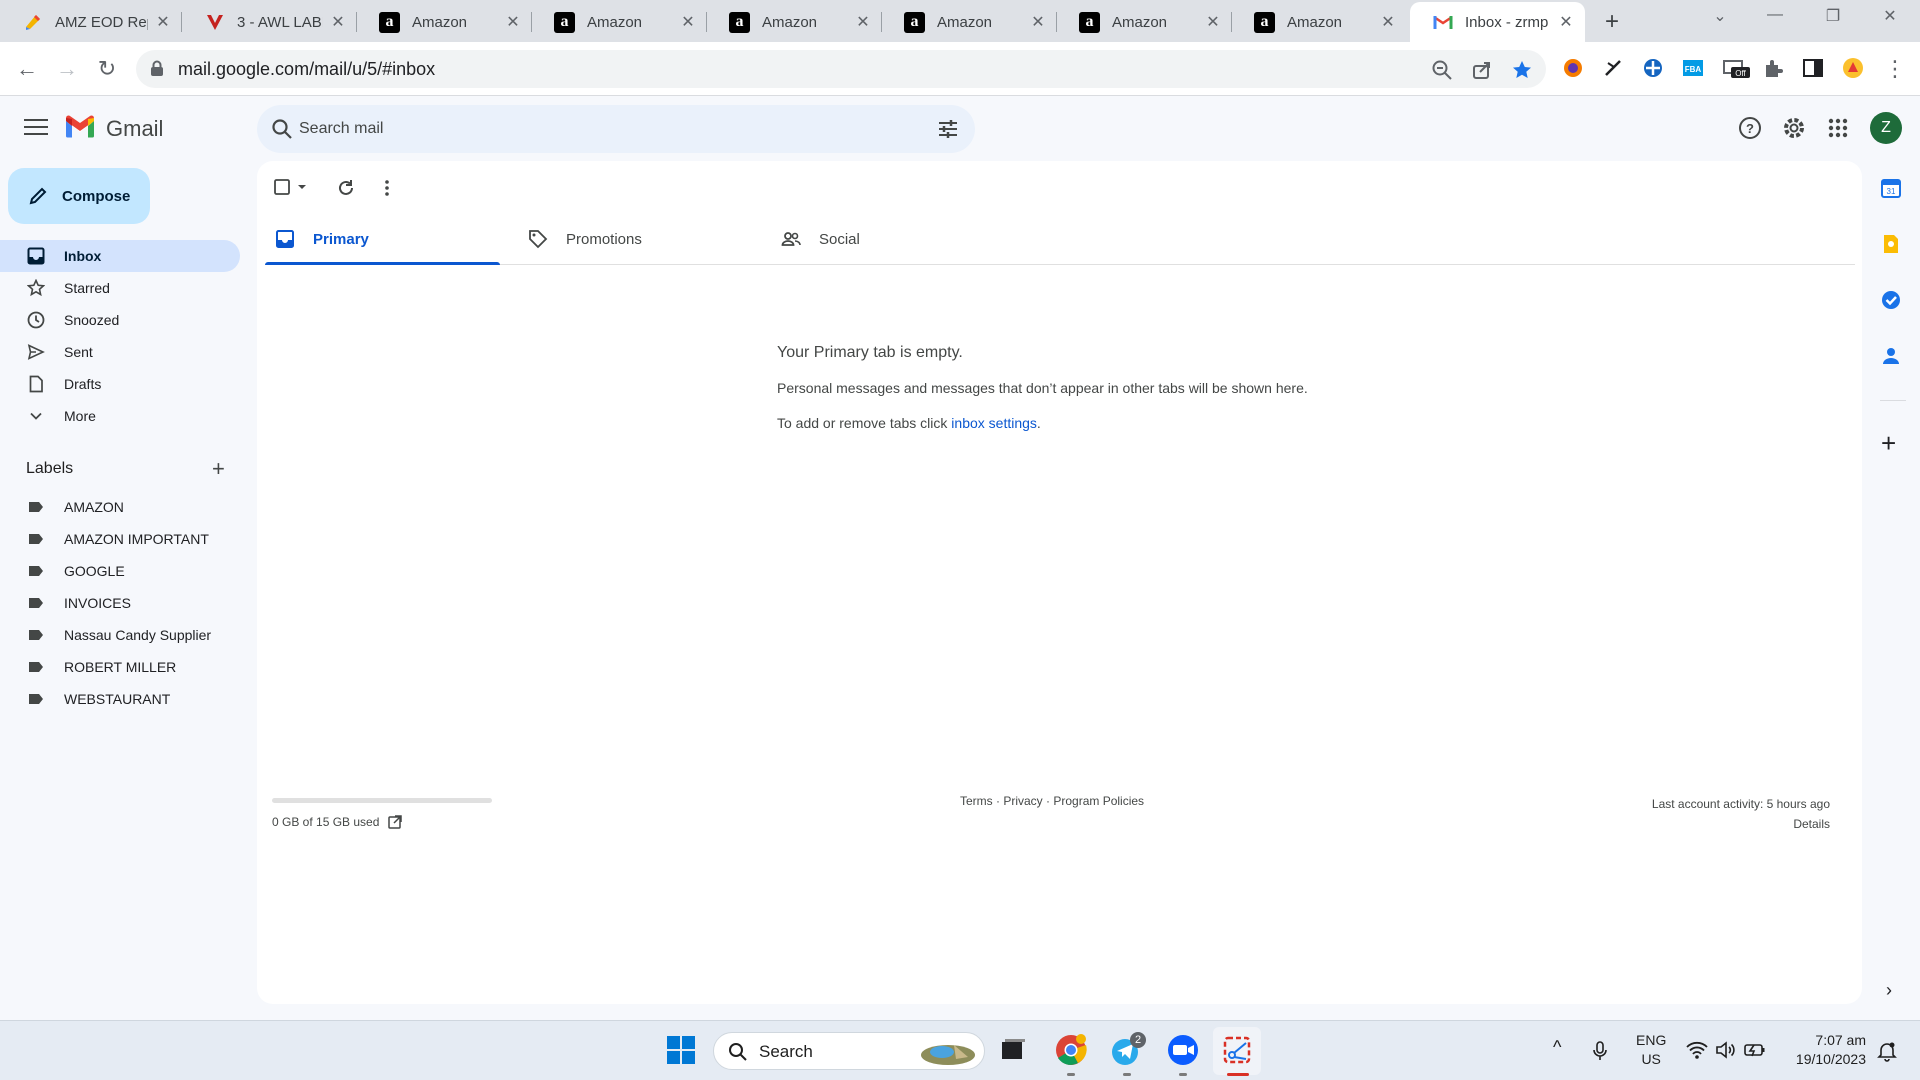 This screenshot has height=1080, width=1920. What do you see at coordinates (1895, 69) in the screenshot?
I see `browser-menu-icon: ⋮` at bounding box center [1895, 69].